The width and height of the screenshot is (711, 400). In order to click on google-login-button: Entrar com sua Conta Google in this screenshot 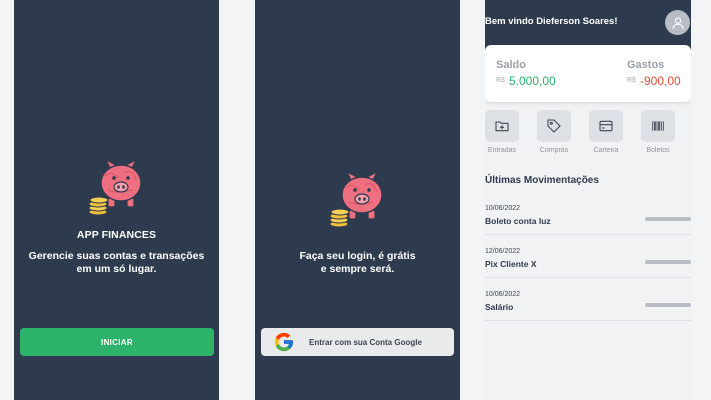, I will do `click(357, 342)`.